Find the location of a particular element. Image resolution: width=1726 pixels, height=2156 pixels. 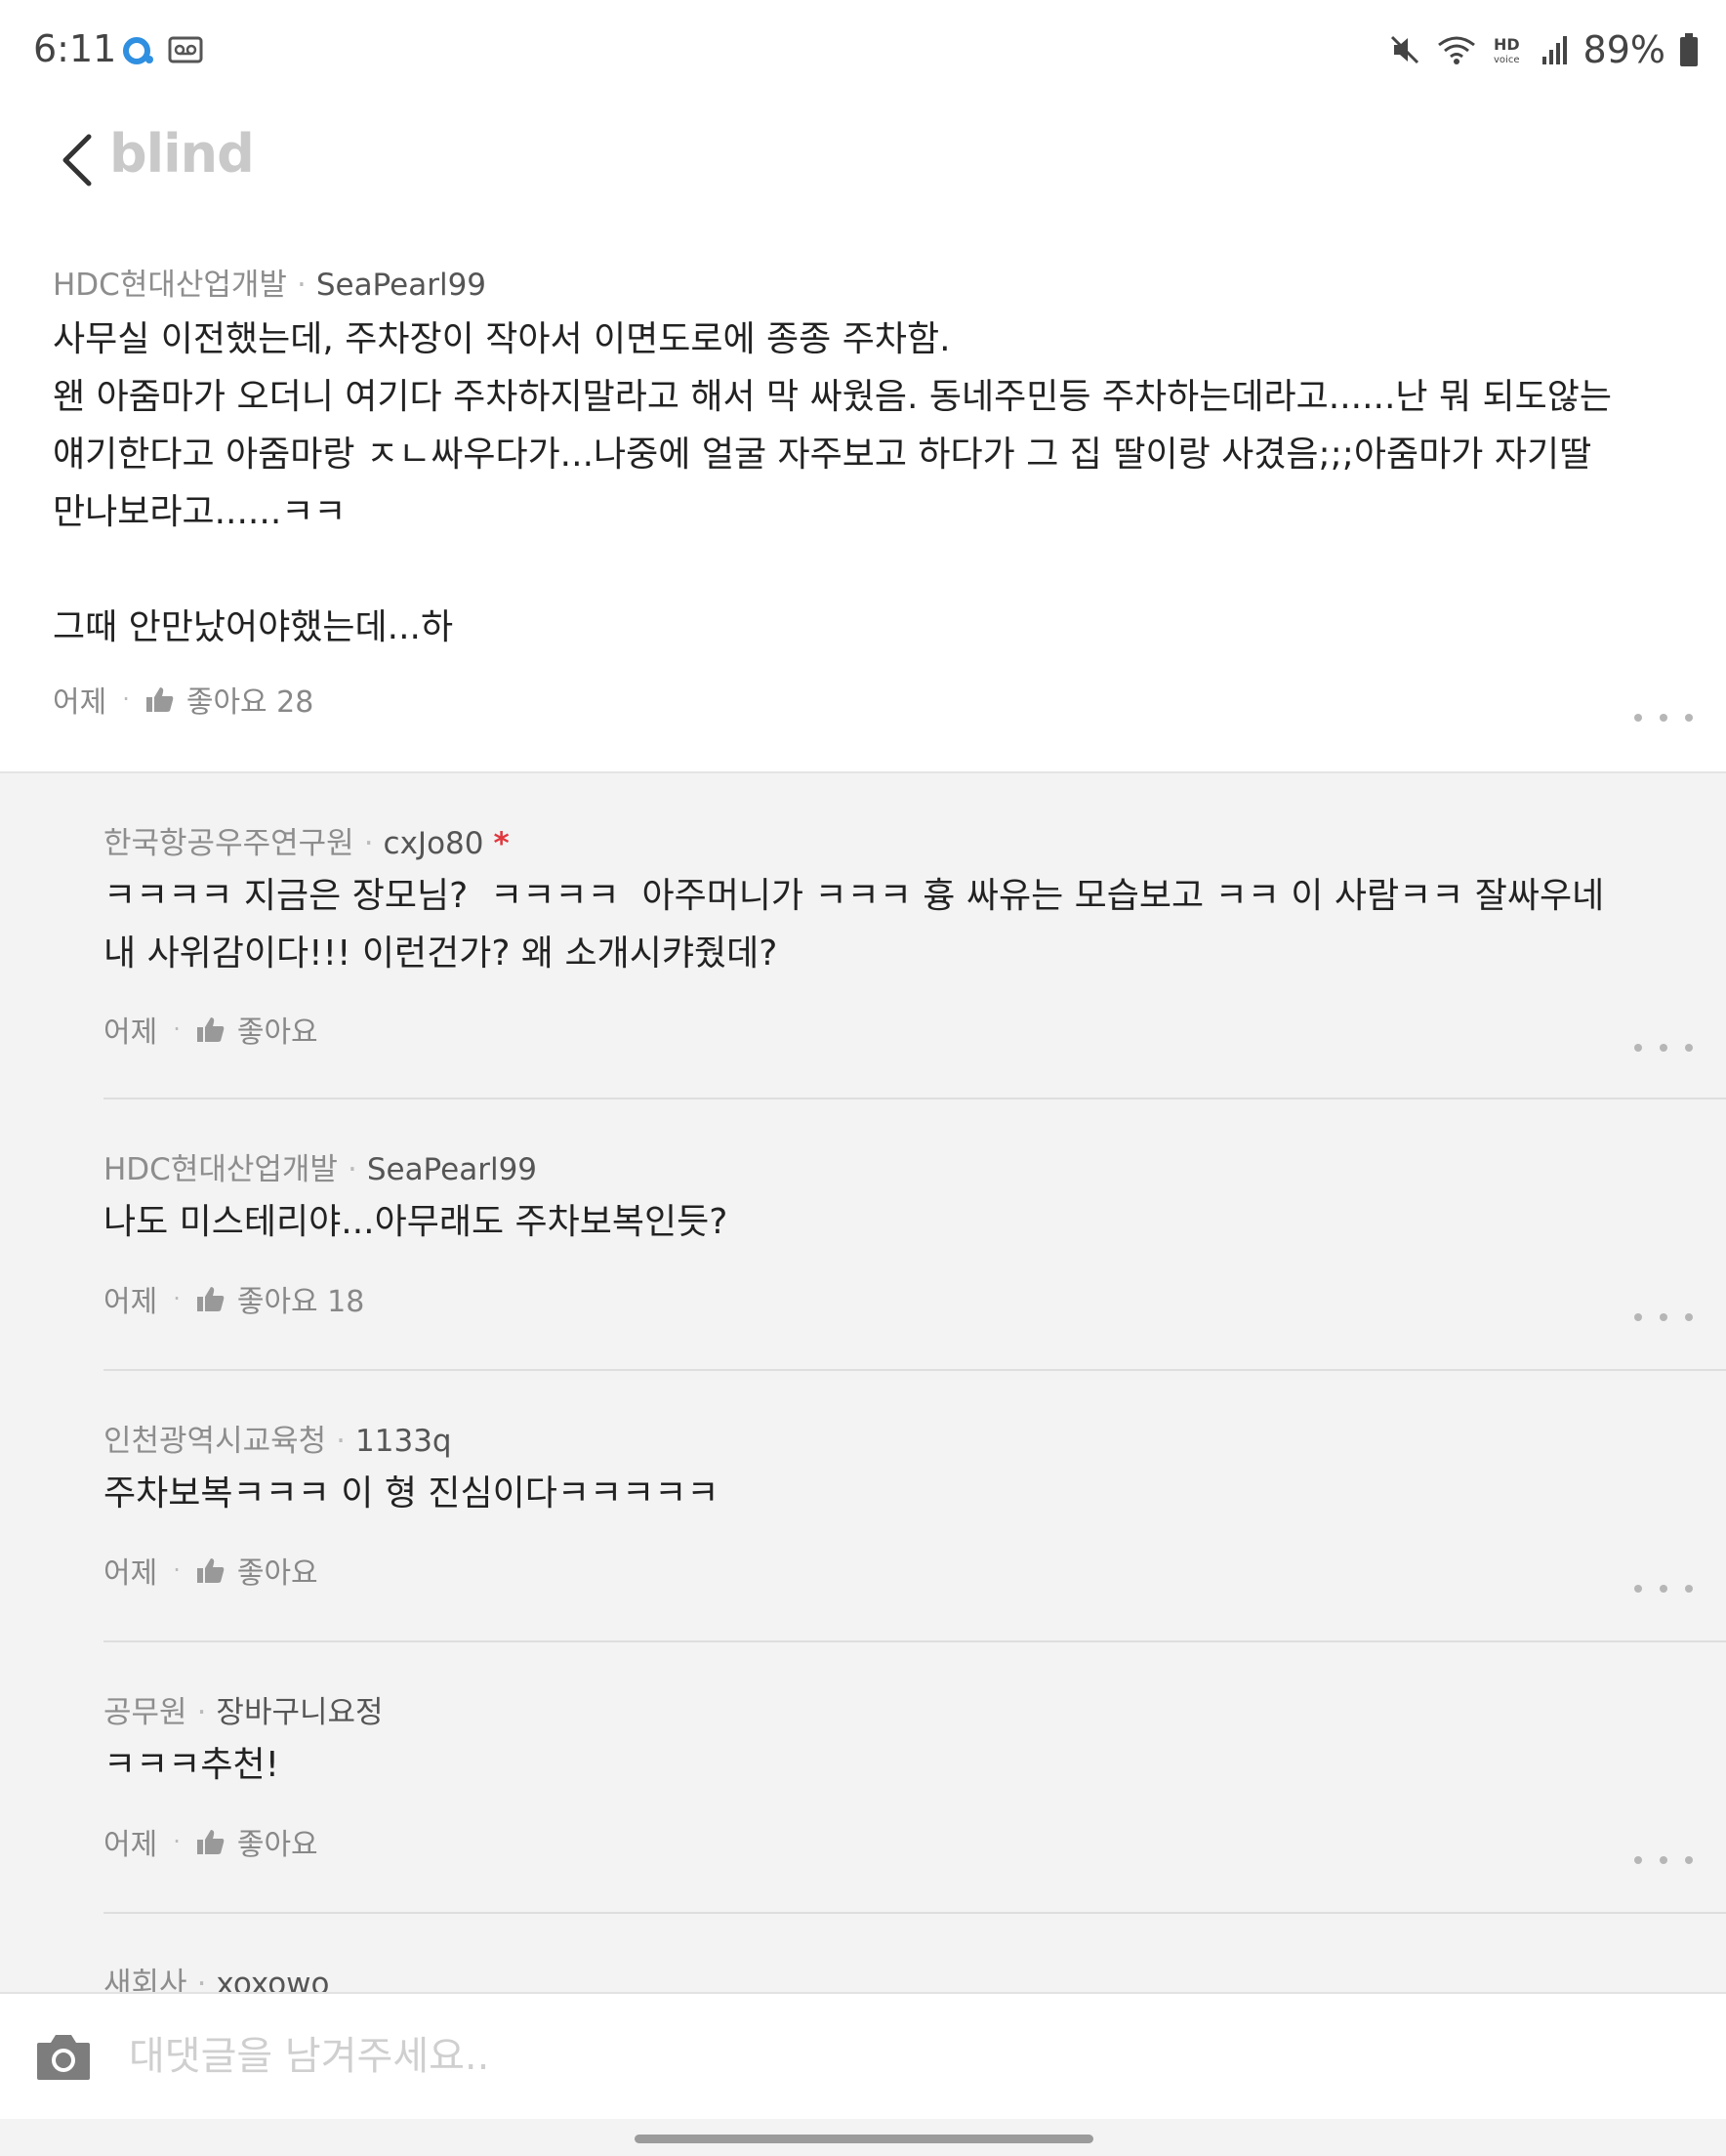

reply-meta: 인천광역시교육청 · 1133q is located at coordinates (277, 1441).